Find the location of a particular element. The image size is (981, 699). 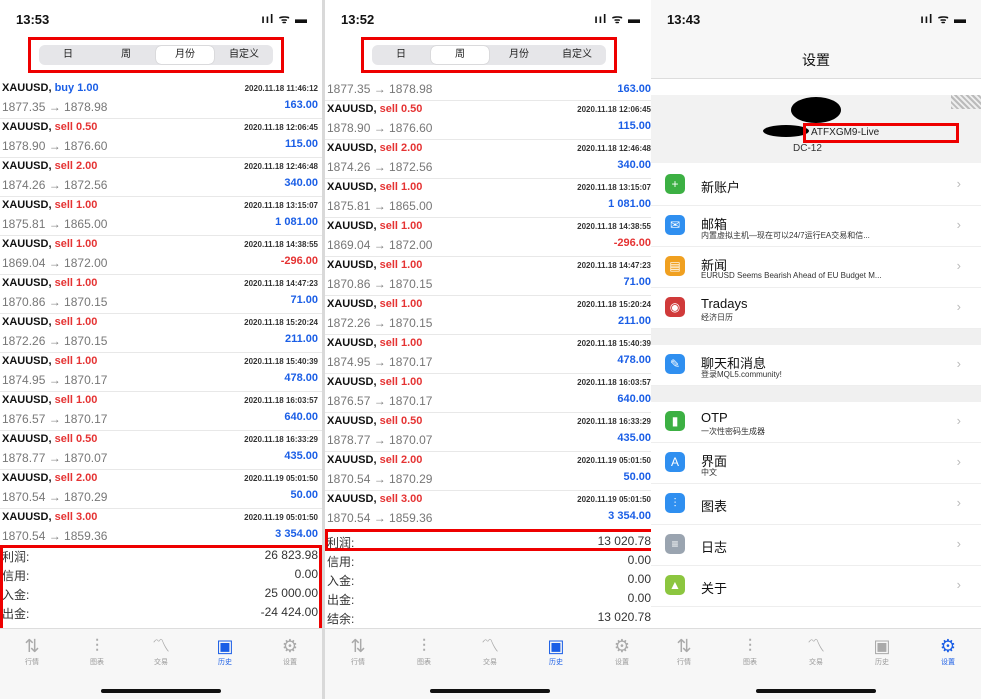

tab-label: 图表 is located at coordinates (750, 662).